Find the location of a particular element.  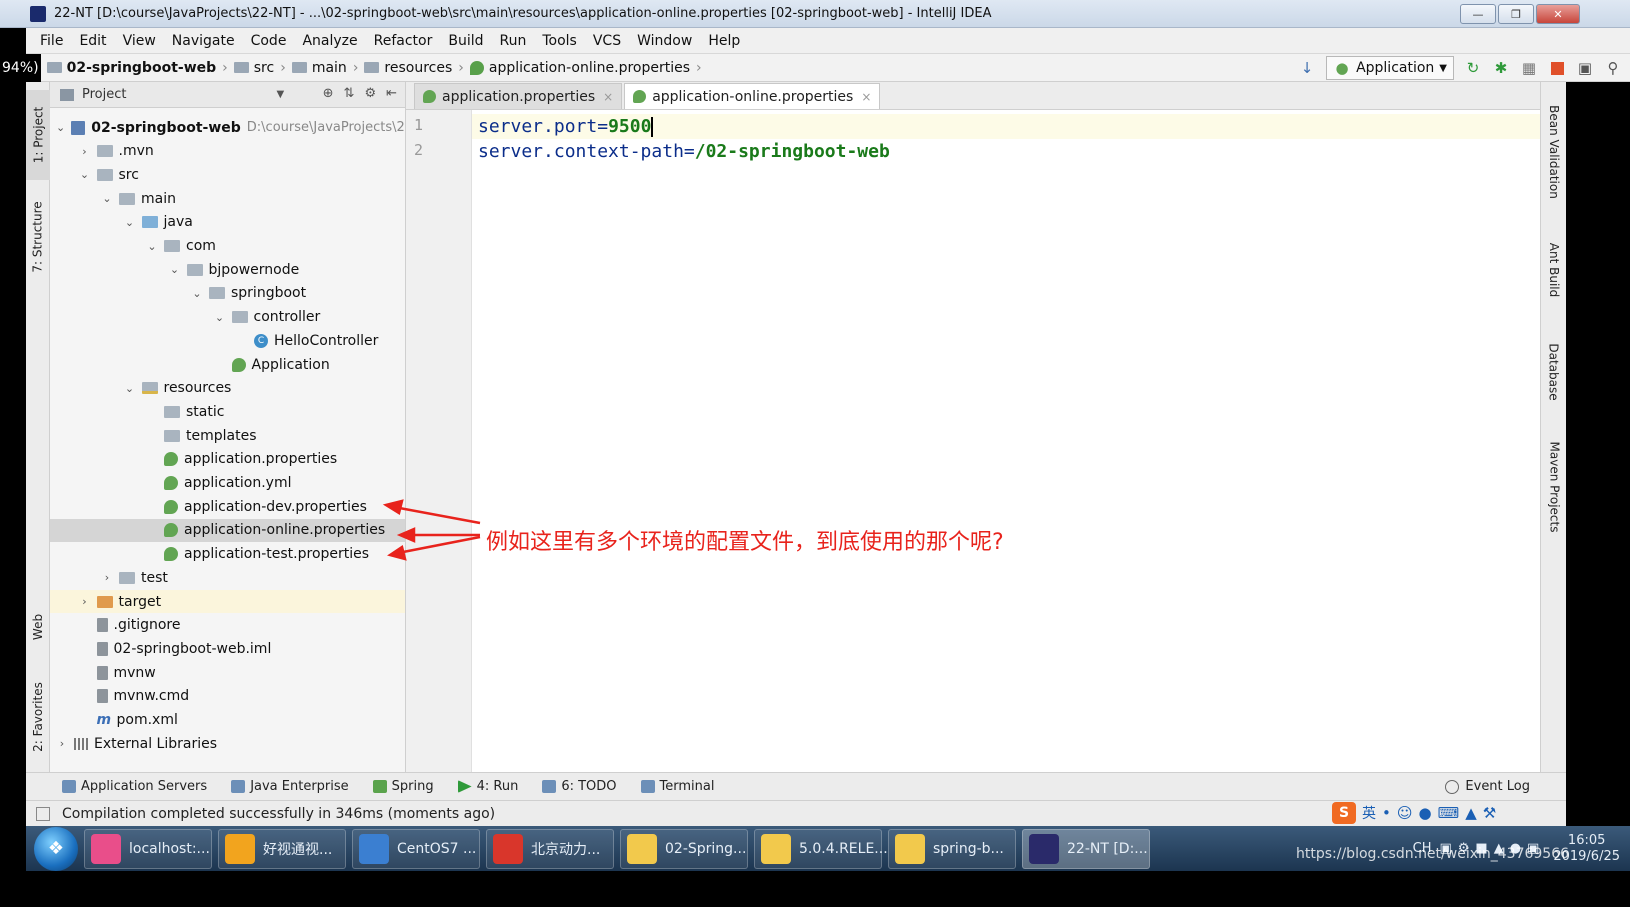

tool-window-spring: Spring is located at coordinates (403, 786).